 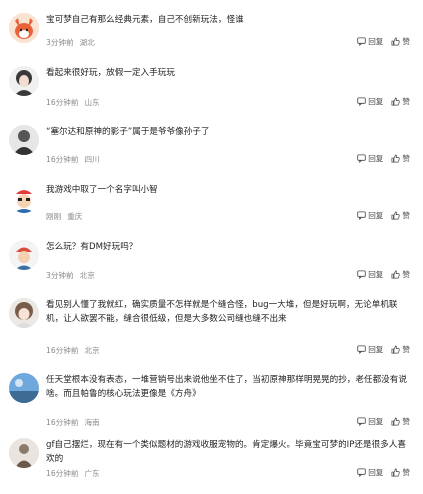 I want to click on comment-meta: 16分钟前 四川, so click(x=73, y=159).